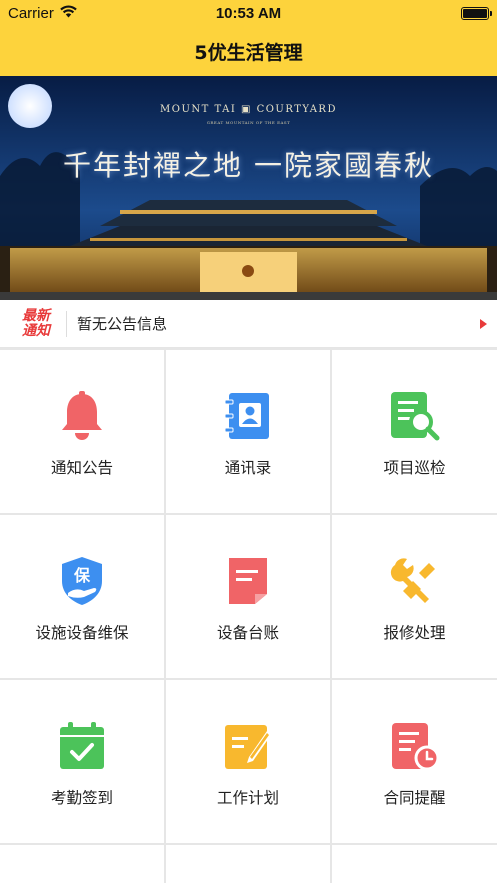 The width and height of the screenshot is (497, 883). I want to click on badge-line1: 最新, so click(36, 315).